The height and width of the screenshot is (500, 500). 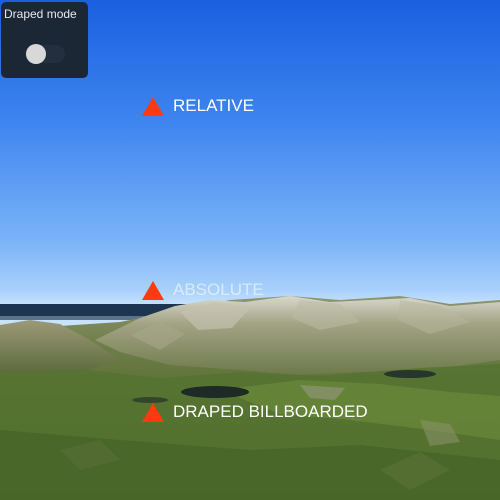 I want to click on marker-label-draped: DRAPED BILLBOARDED, so click(x=270, y=411).